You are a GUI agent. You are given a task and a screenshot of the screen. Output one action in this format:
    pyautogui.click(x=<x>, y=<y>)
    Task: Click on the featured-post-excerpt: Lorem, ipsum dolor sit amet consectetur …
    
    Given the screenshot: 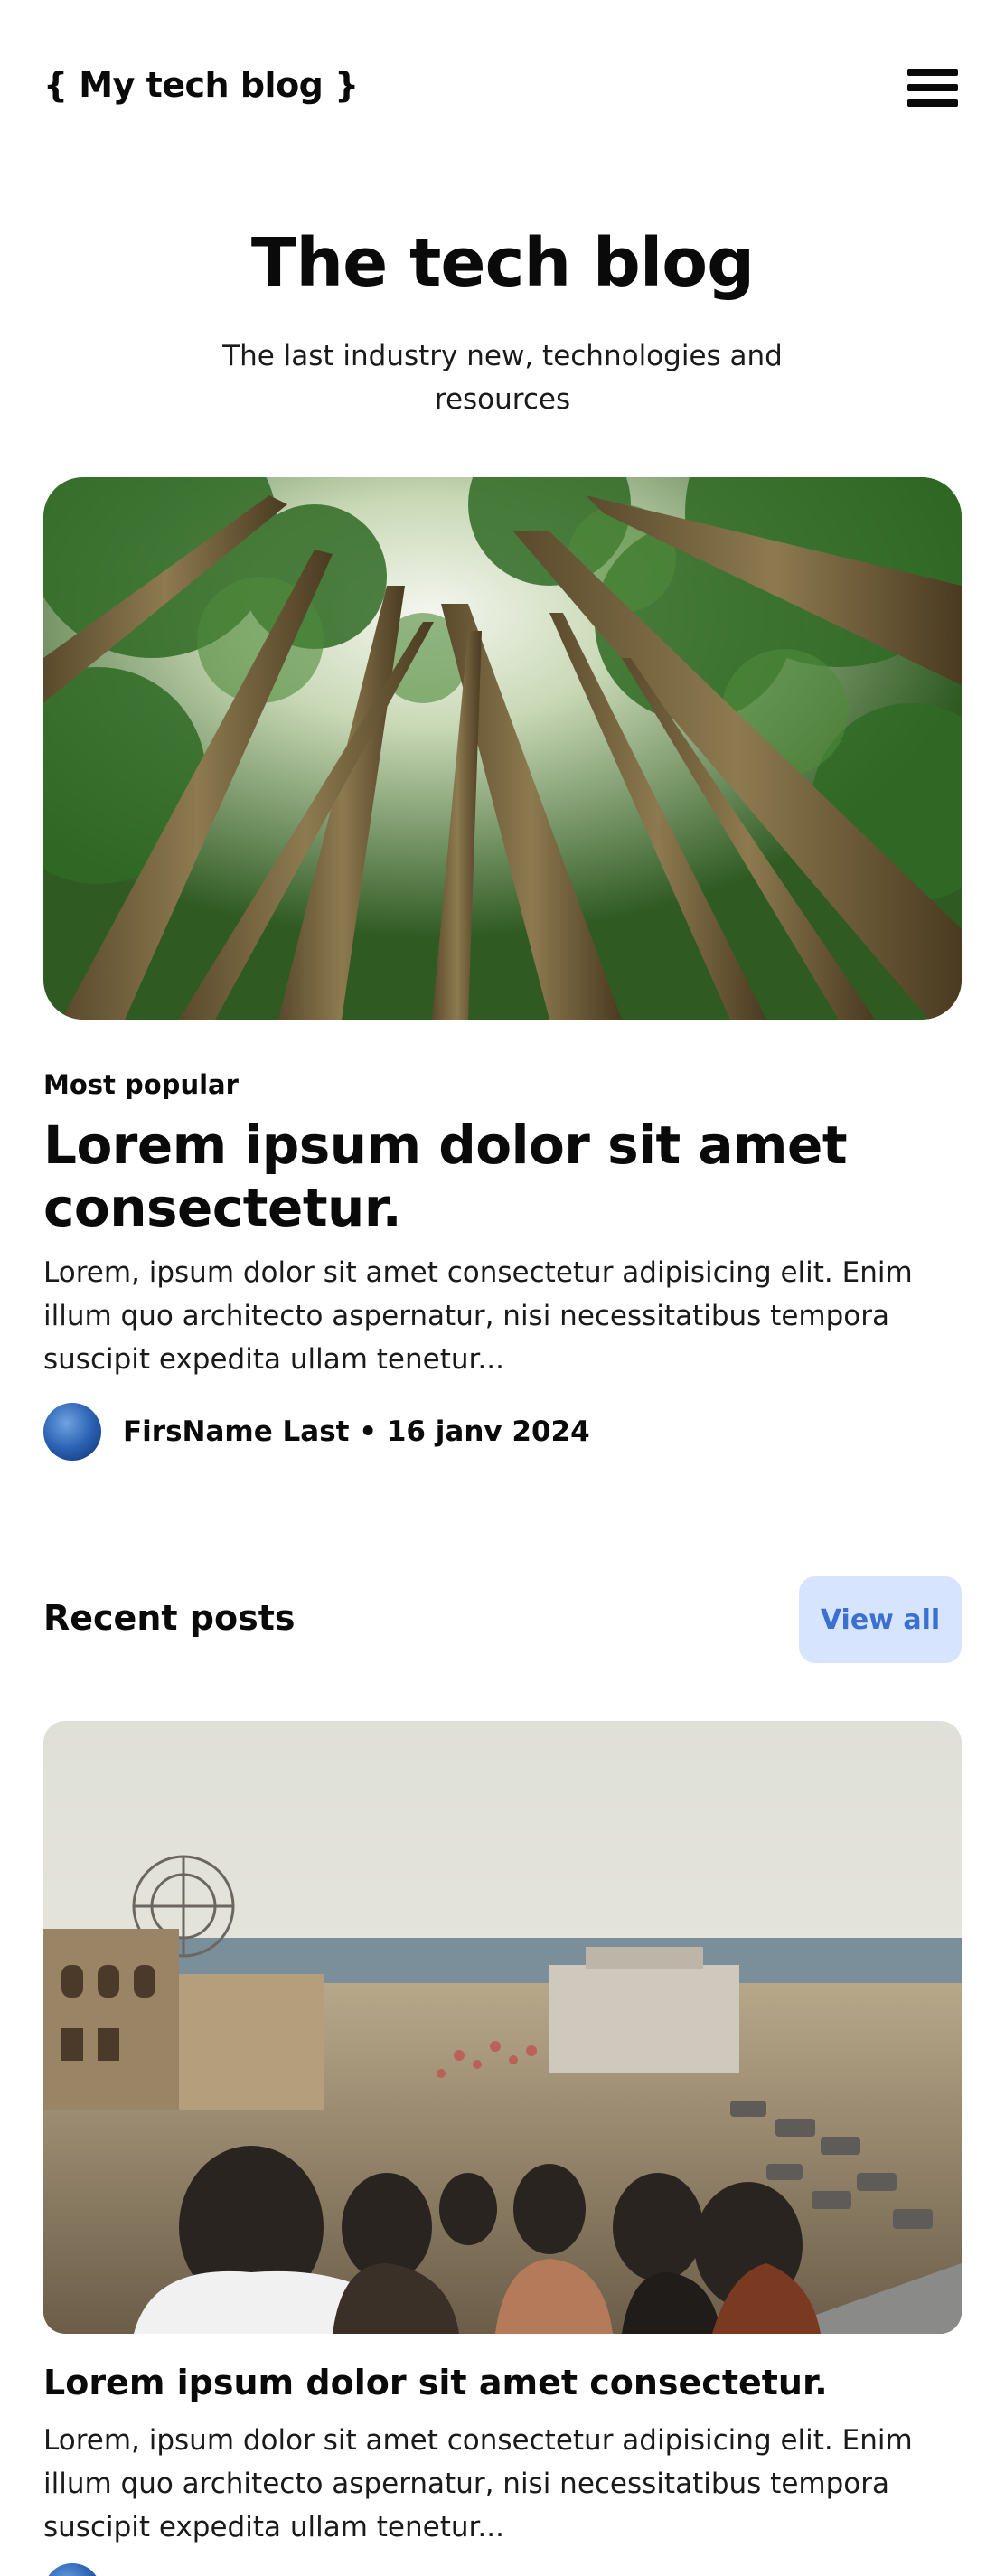 What is the action you would take?
    pyautogui.click(x=478, y=1316)
    